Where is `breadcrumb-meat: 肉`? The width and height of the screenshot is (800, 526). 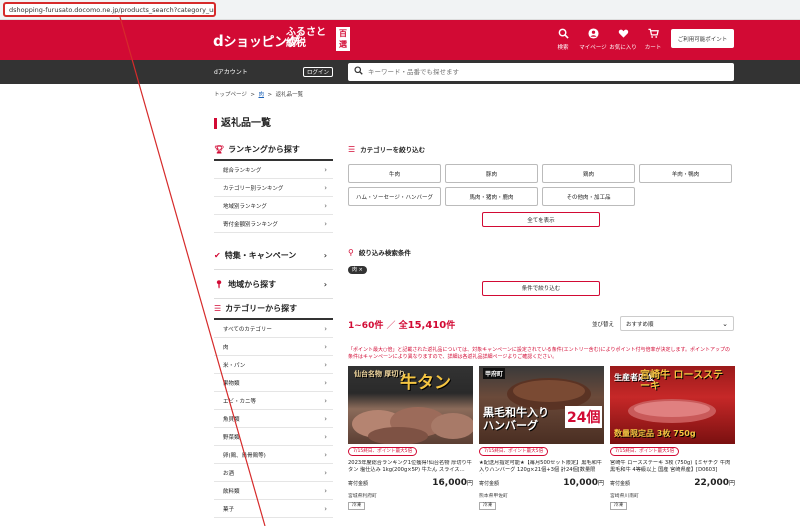 breadcrumb-meat: 肉 is located at coordinates (262, 95).